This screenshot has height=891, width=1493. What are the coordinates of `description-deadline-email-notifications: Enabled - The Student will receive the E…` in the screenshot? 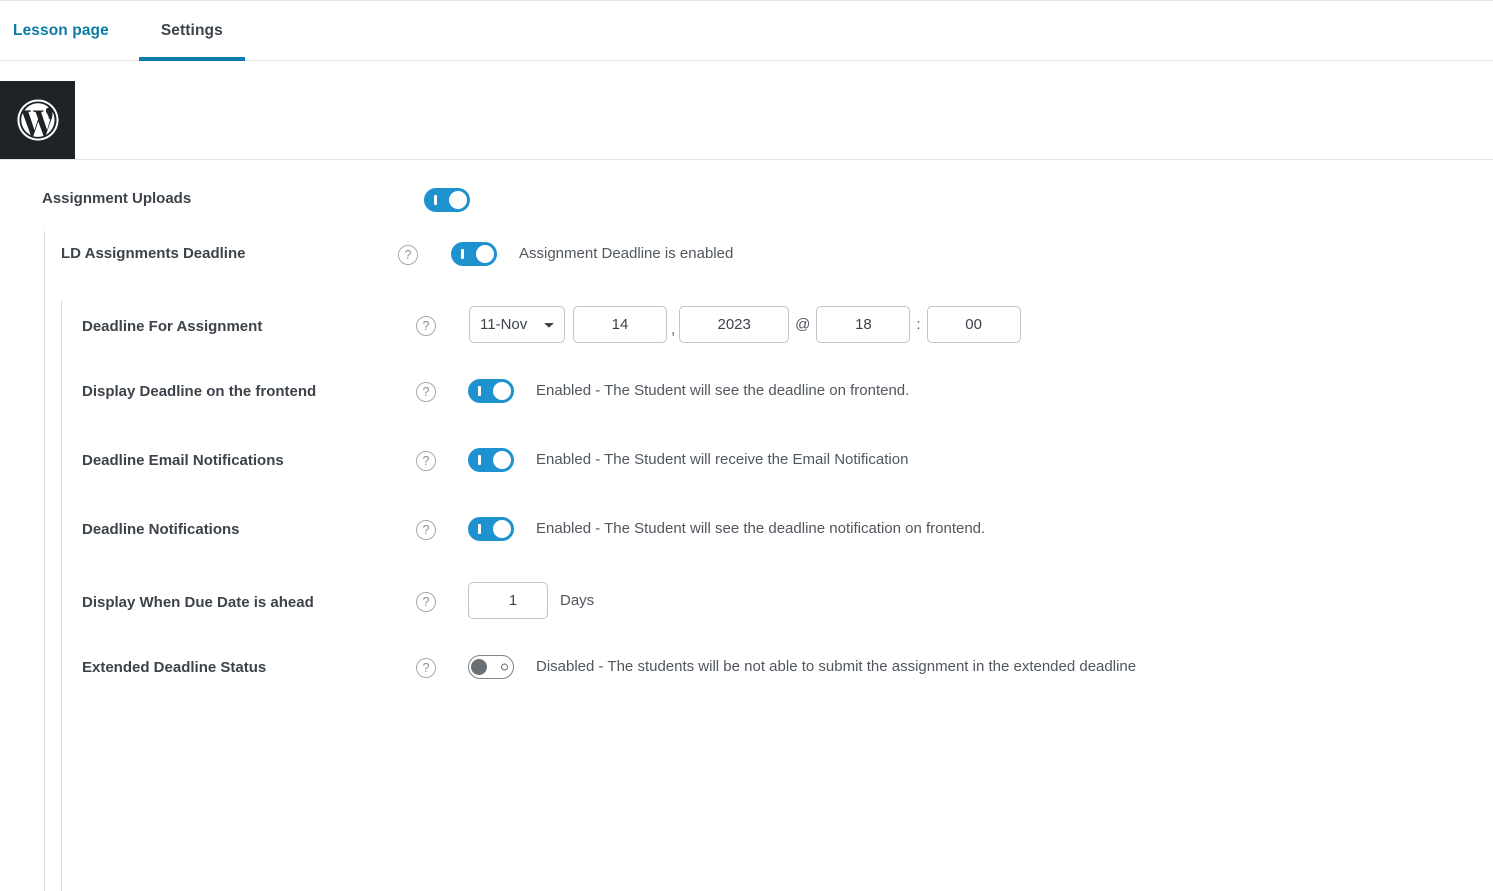 It's located at (722, 459).